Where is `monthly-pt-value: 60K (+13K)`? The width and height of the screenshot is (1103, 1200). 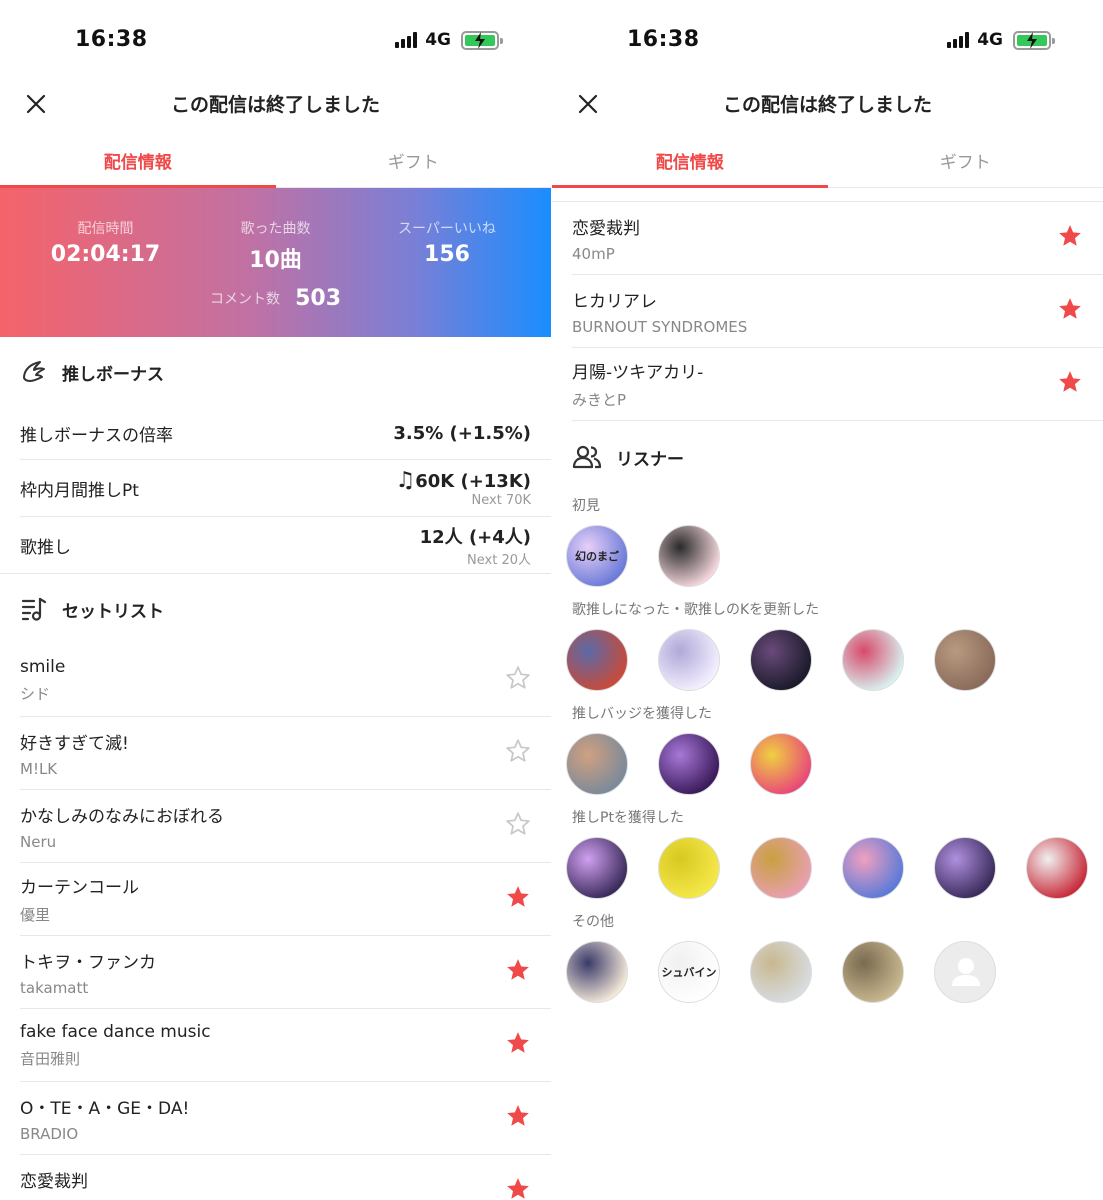 monthly-pt-value: 60K (+13K) is located at coordinates (473, 481).